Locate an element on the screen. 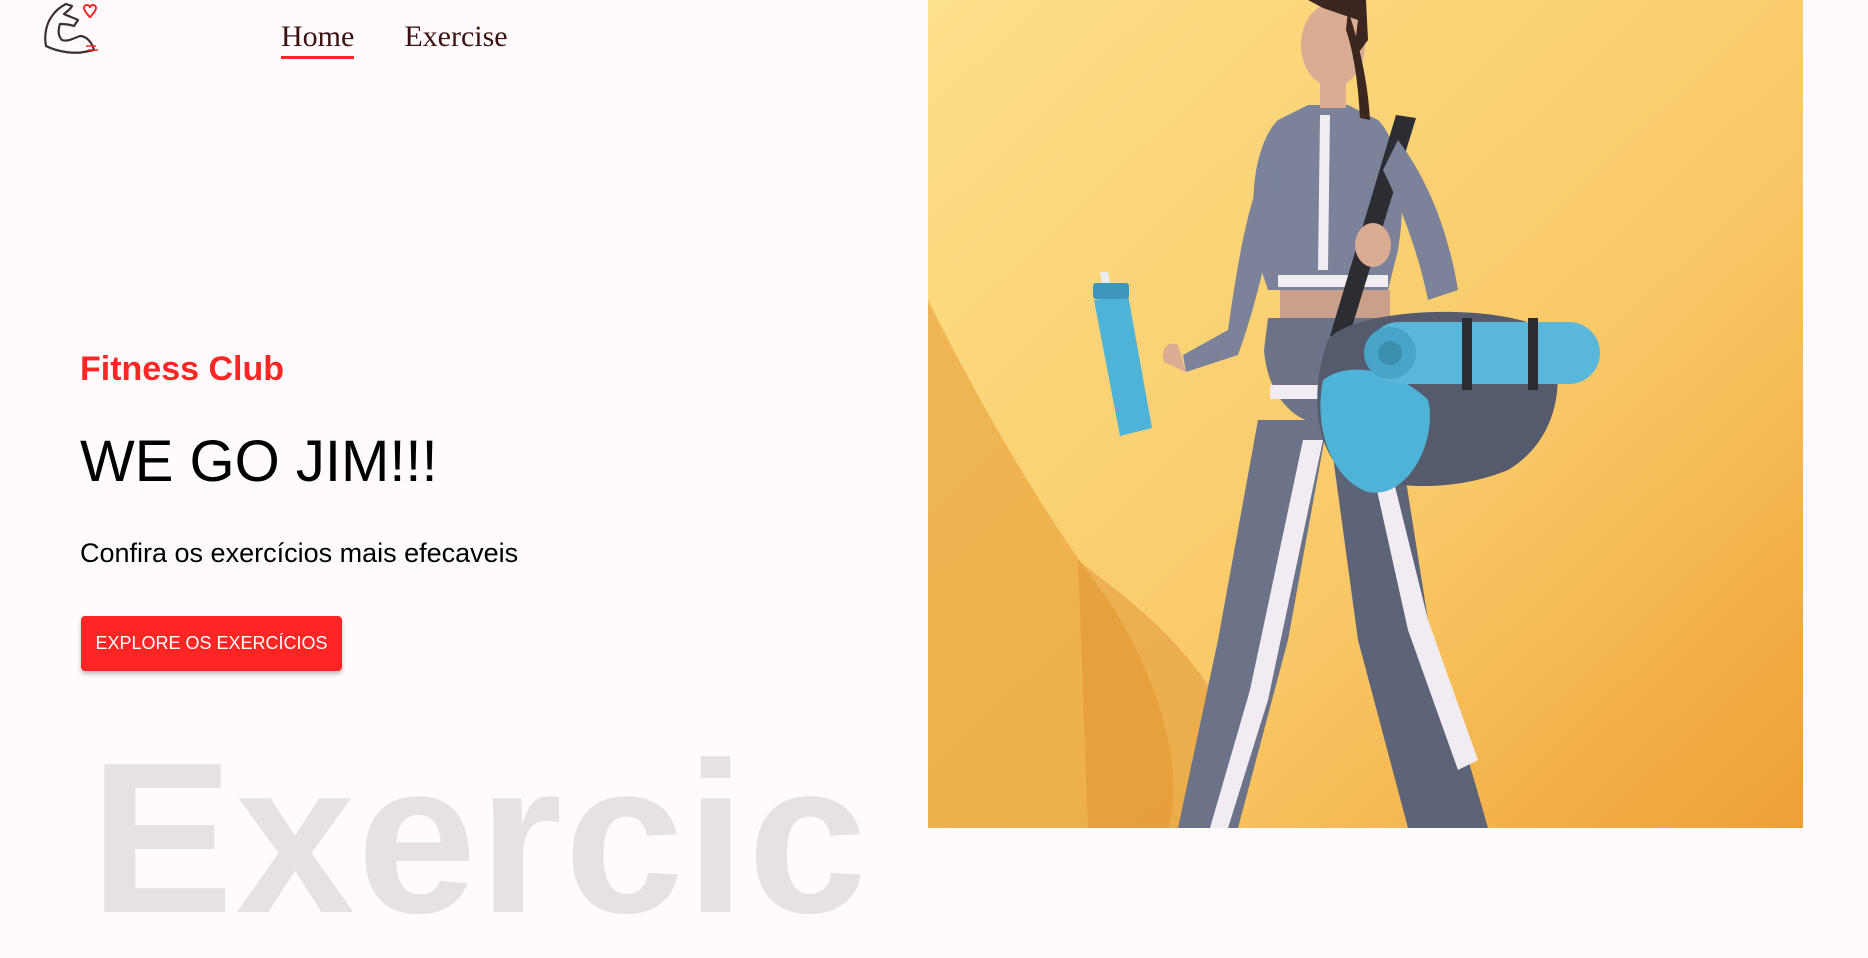 This screenshot has height=958, width=1868. hero-subtitle: Confira os exercícios mais efecaveis is located at coordinates (299, 553).